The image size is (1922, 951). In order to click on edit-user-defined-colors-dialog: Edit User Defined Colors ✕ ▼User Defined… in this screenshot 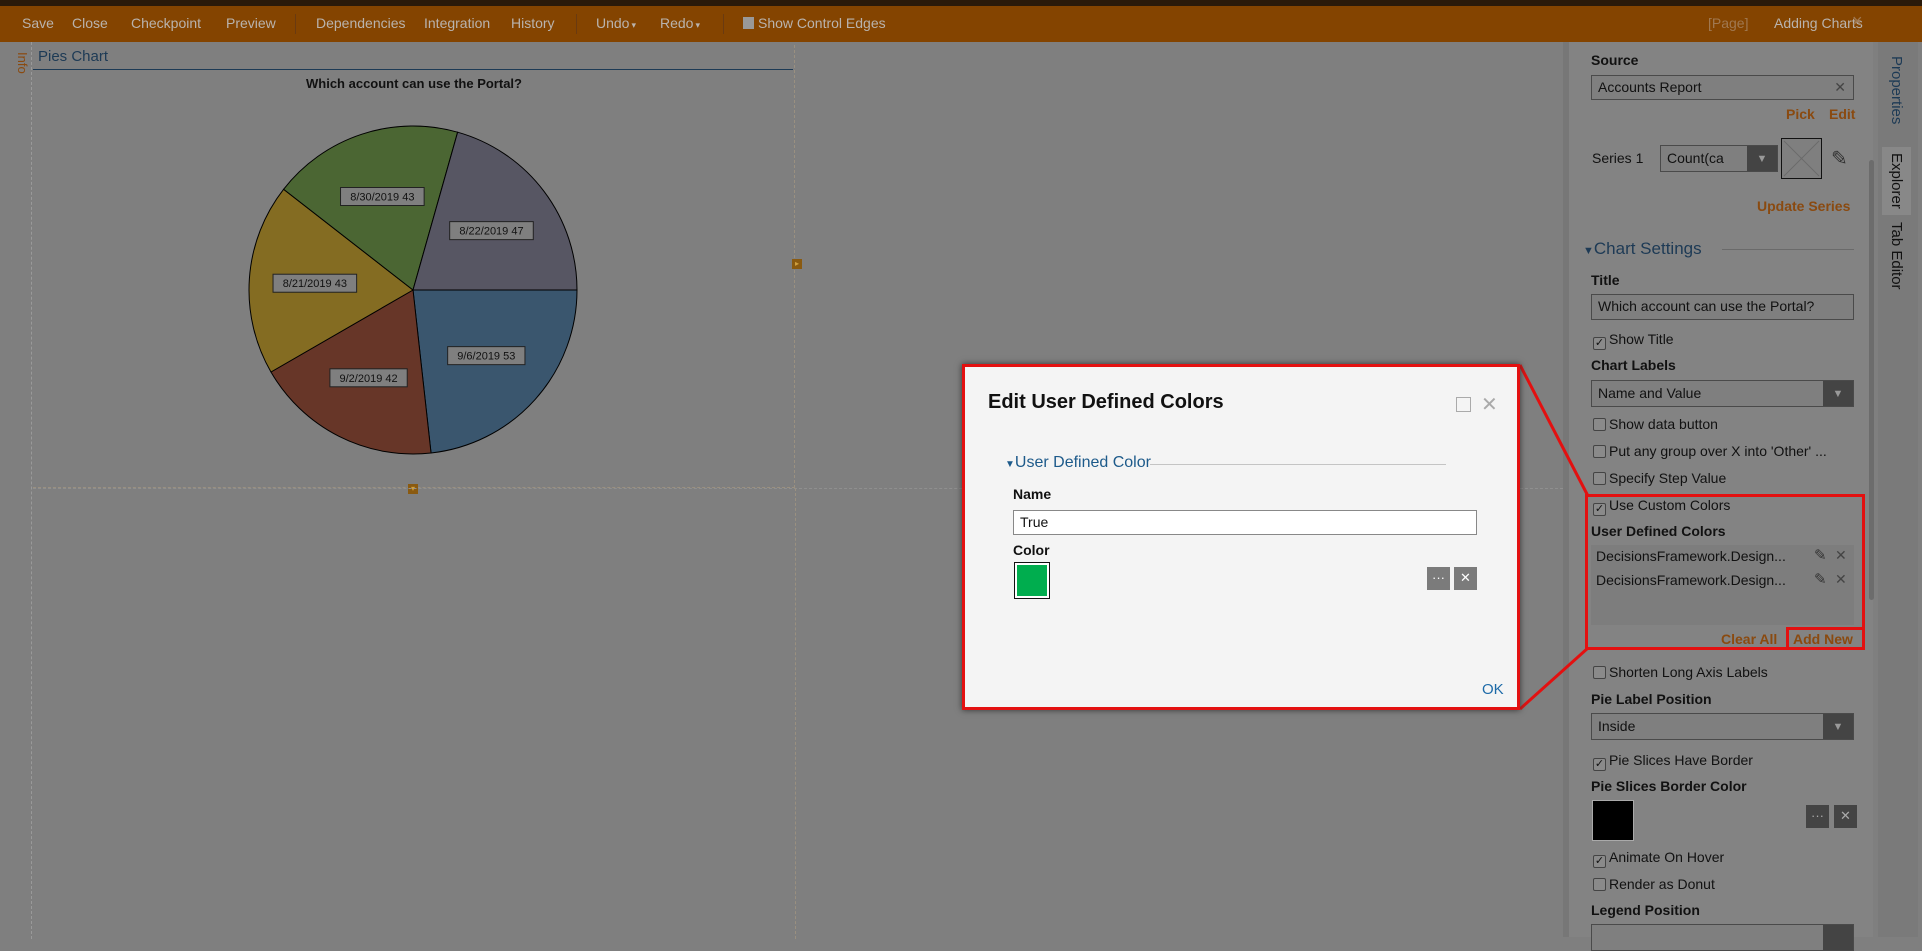, I will do `click(1241, 537)`.